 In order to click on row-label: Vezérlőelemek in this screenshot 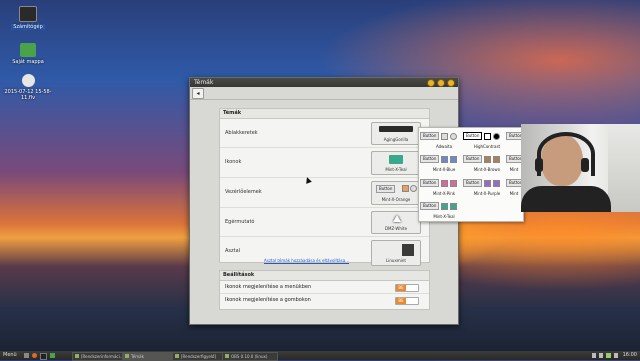, I will do `click(243, 192)`.